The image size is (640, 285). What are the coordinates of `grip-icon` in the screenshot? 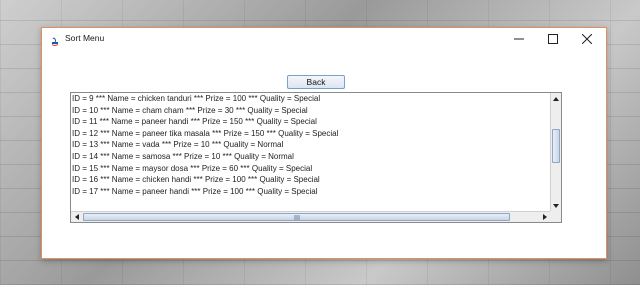 It's located at (296, 217).